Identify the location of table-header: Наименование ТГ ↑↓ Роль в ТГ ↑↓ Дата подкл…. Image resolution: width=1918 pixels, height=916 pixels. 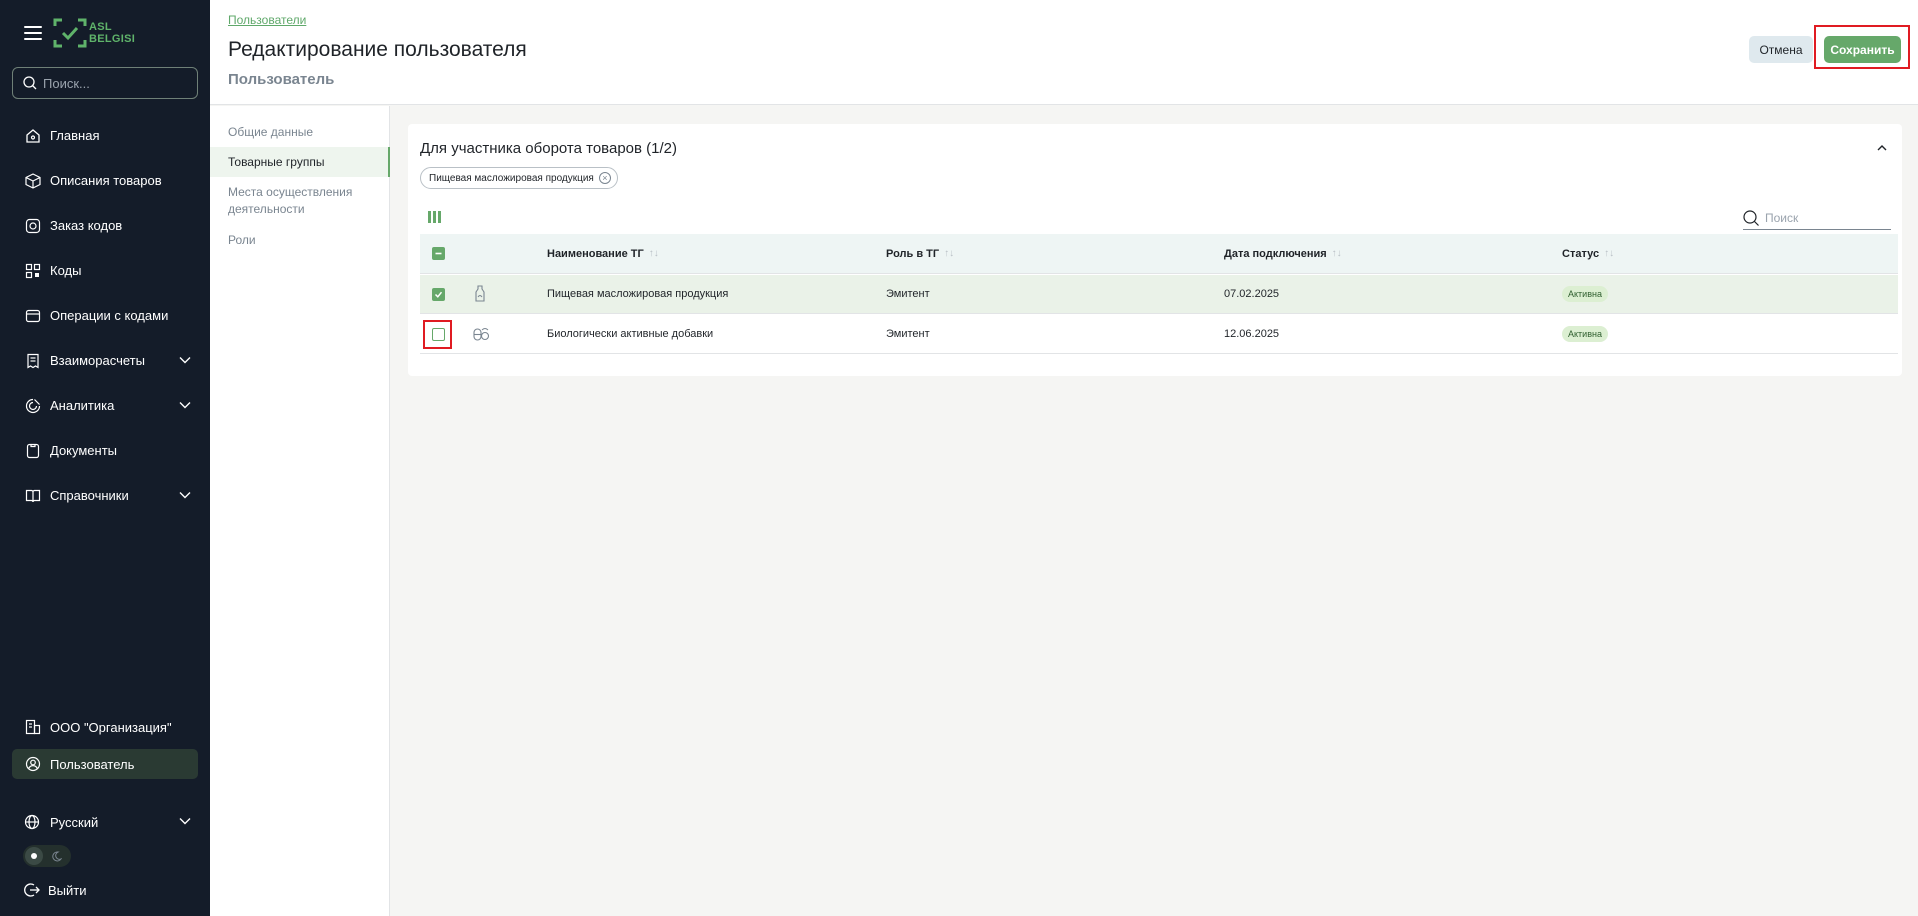
(1159, 254).